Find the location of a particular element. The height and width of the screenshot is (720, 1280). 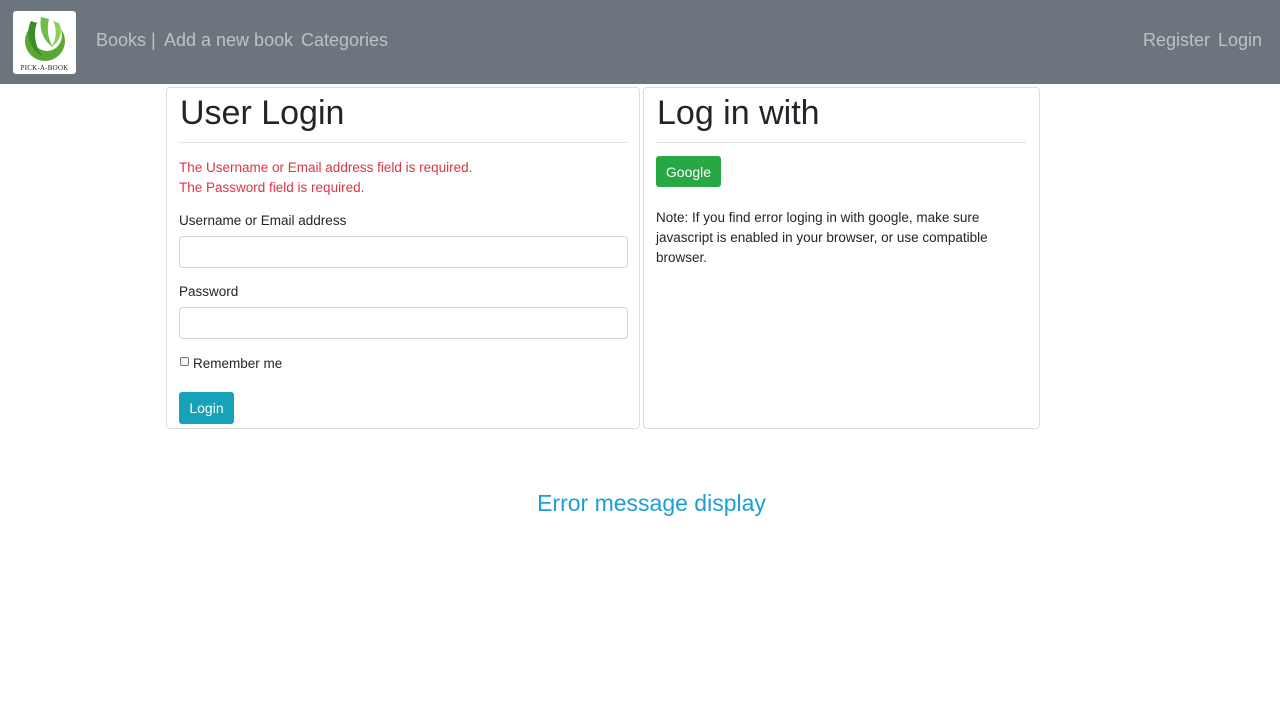

password-label: Password is located at coordinates (209, 291).